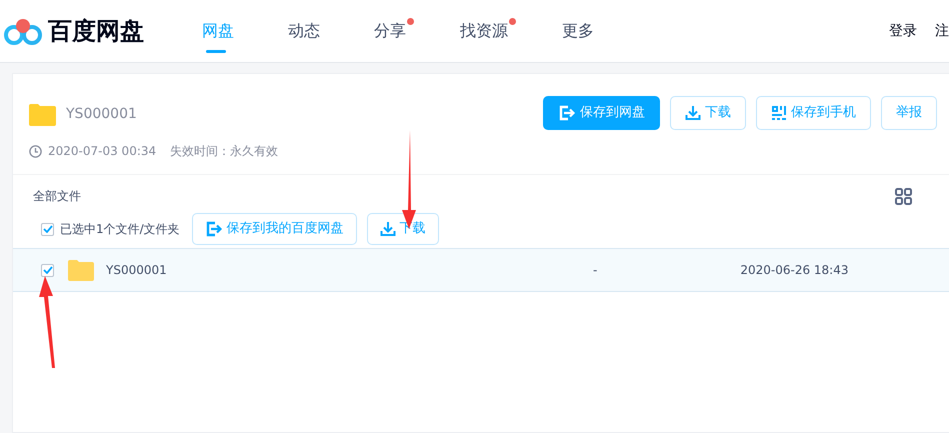 The width and height of the screenshot is (949, 433). What do you see at coordinates (942, 31) in the screenshot?
I see `user-link: 注` at bounding box center [942, 31].